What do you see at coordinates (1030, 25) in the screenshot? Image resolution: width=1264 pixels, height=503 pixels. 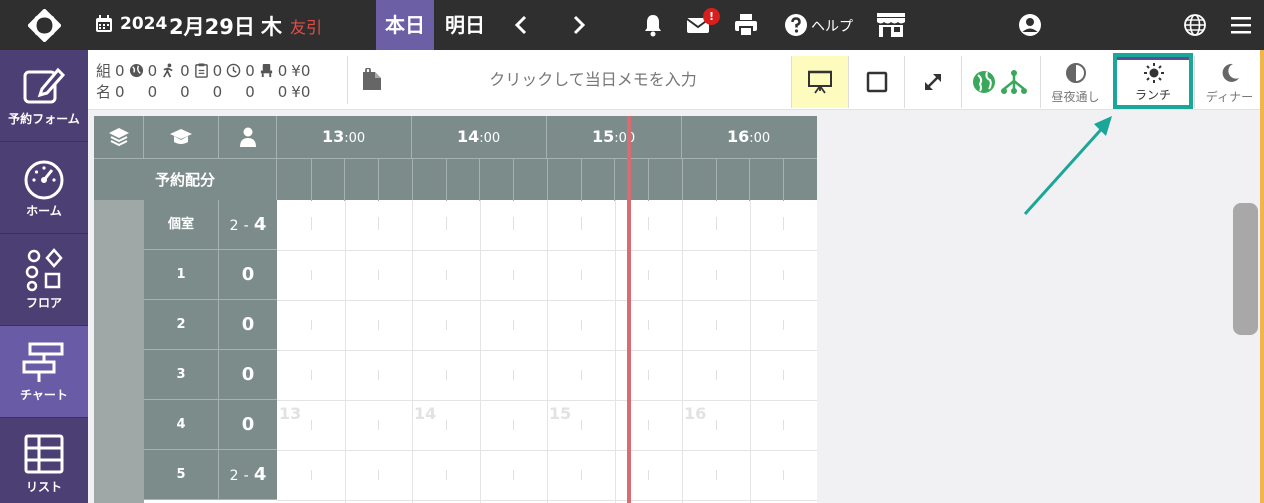 I see `user-account-icon` at bounding box center [1030, 25].